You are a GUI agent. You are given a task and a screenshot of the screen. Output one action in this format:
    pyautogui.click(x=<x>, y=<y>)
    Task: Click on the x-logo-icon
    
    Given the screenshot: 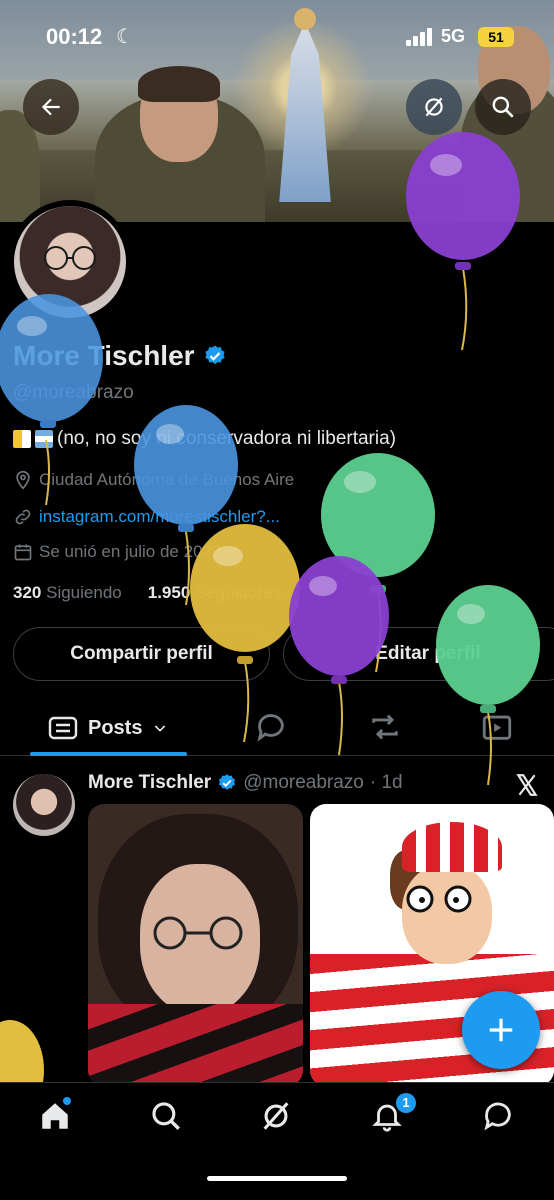 What is the action you would take?
    pyautogui.click(x=527, y=785)
    